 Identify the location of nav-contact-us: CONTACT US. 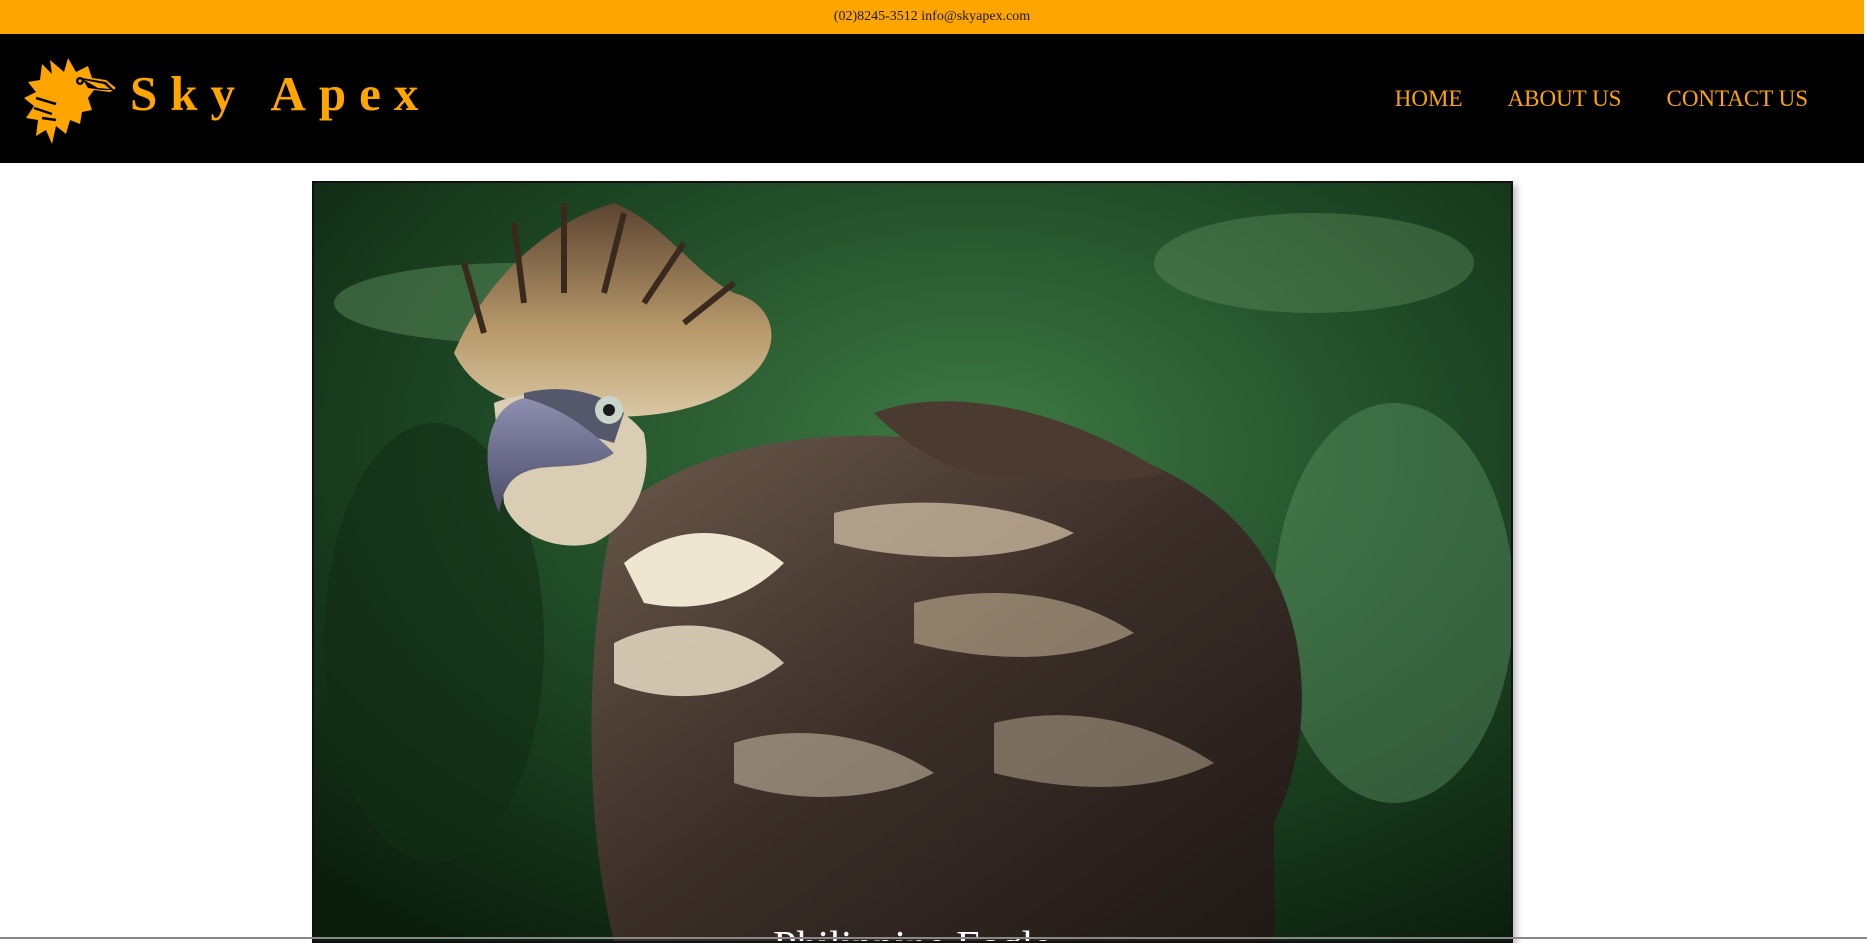
(1737, 99).